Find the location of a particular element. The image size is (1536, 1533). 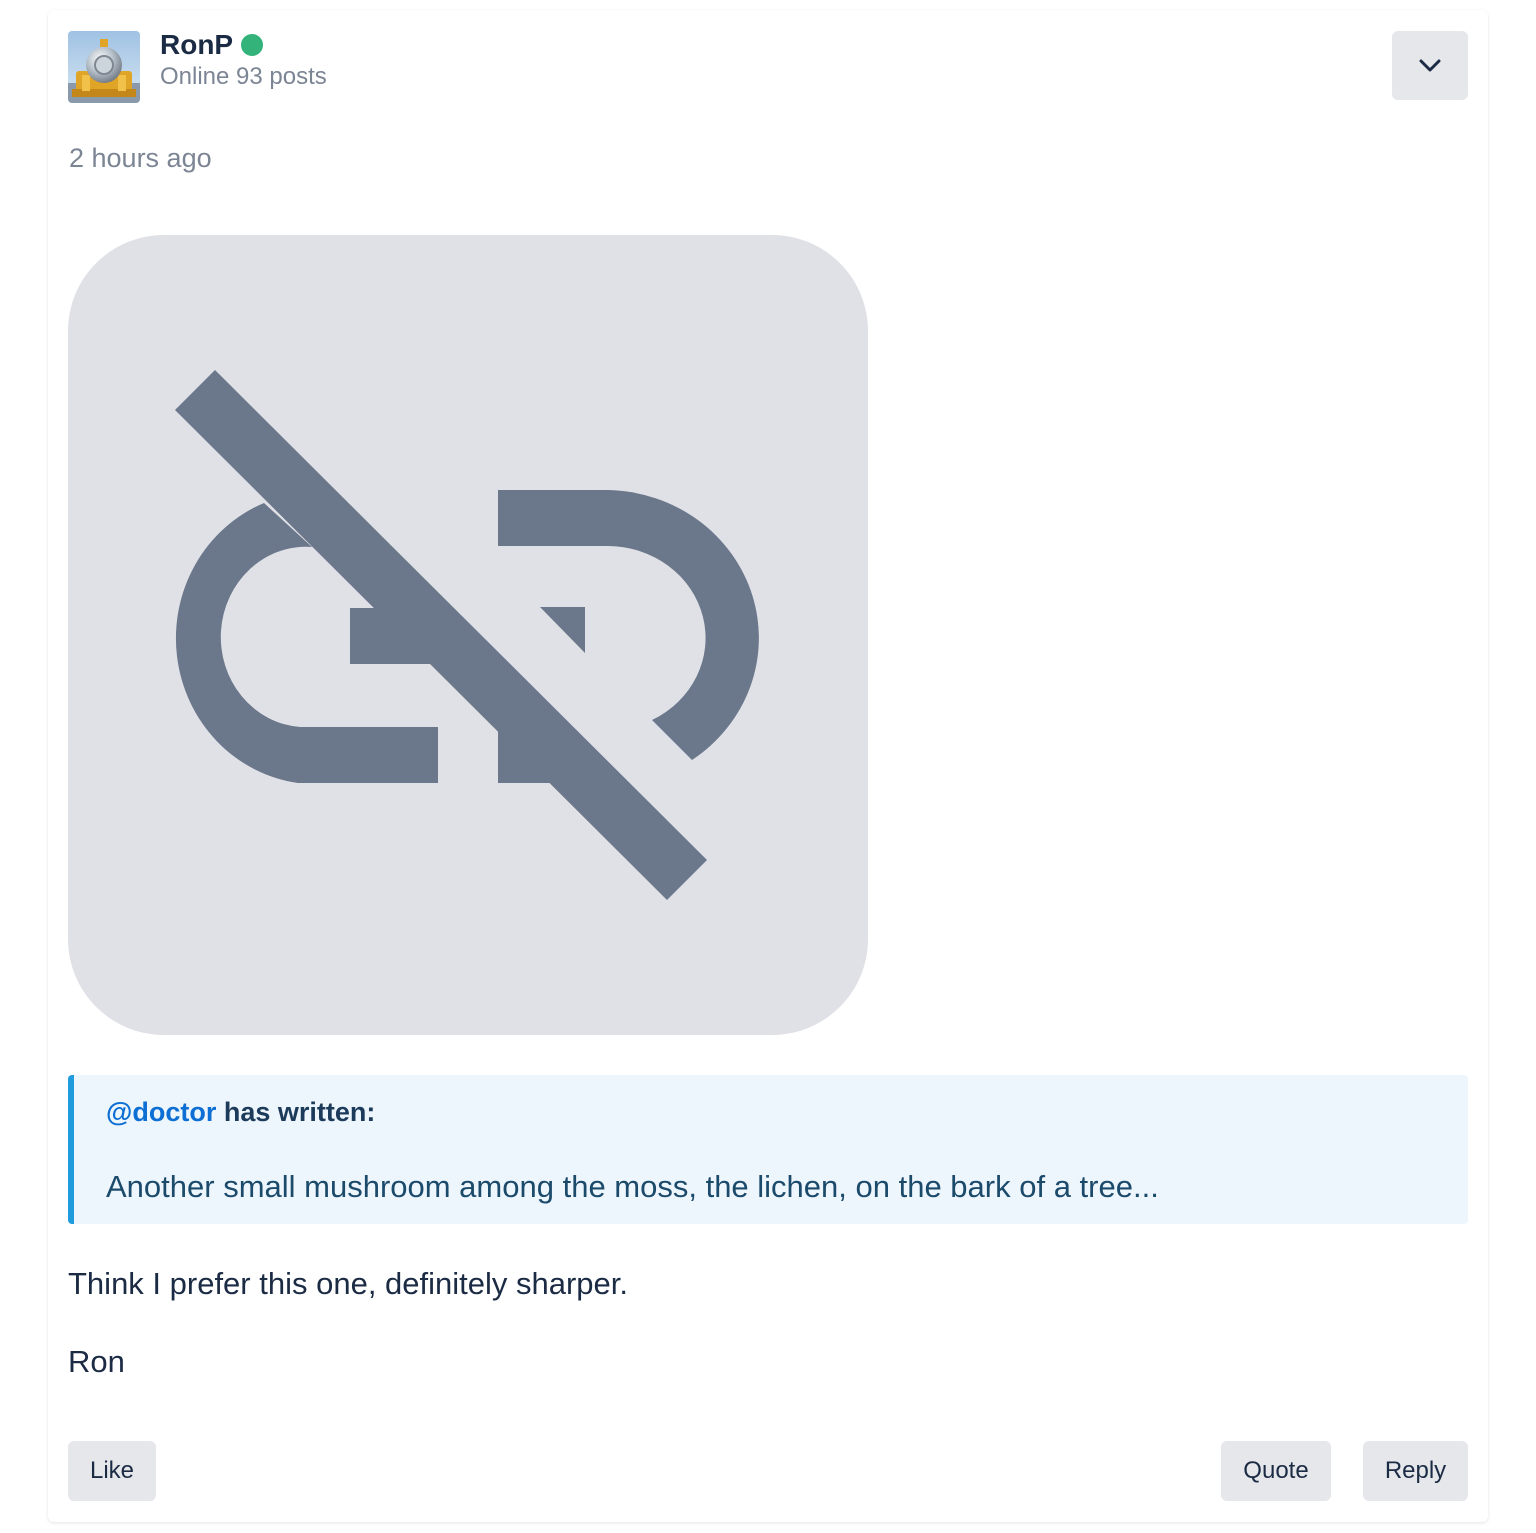

author-meta: Online 93 posts is located at coordinates (243, 77).